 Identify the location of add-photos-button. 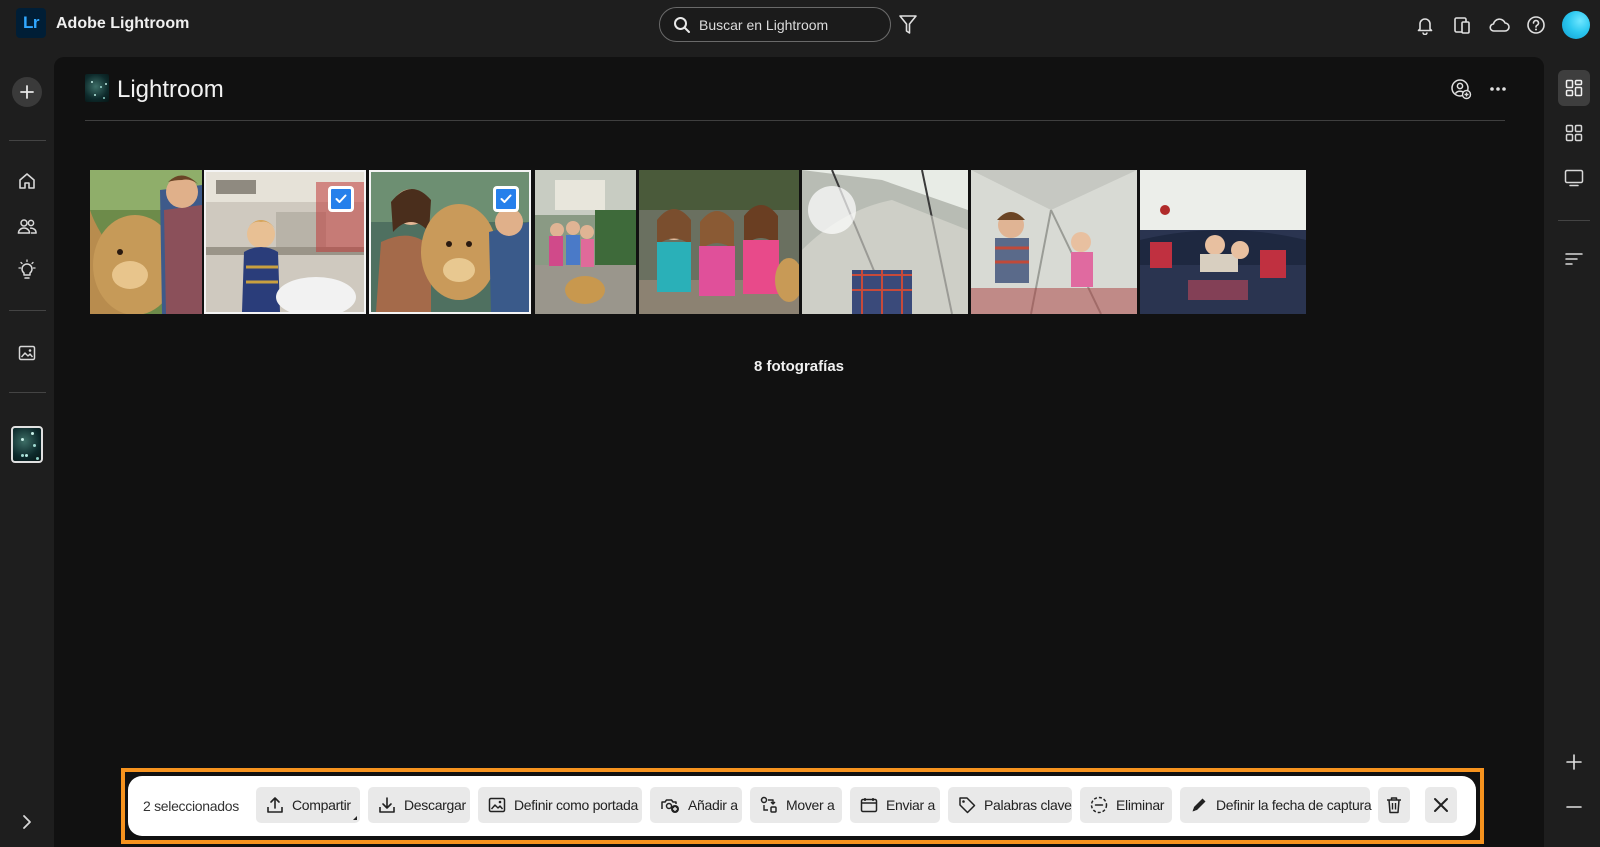
(27, 92).